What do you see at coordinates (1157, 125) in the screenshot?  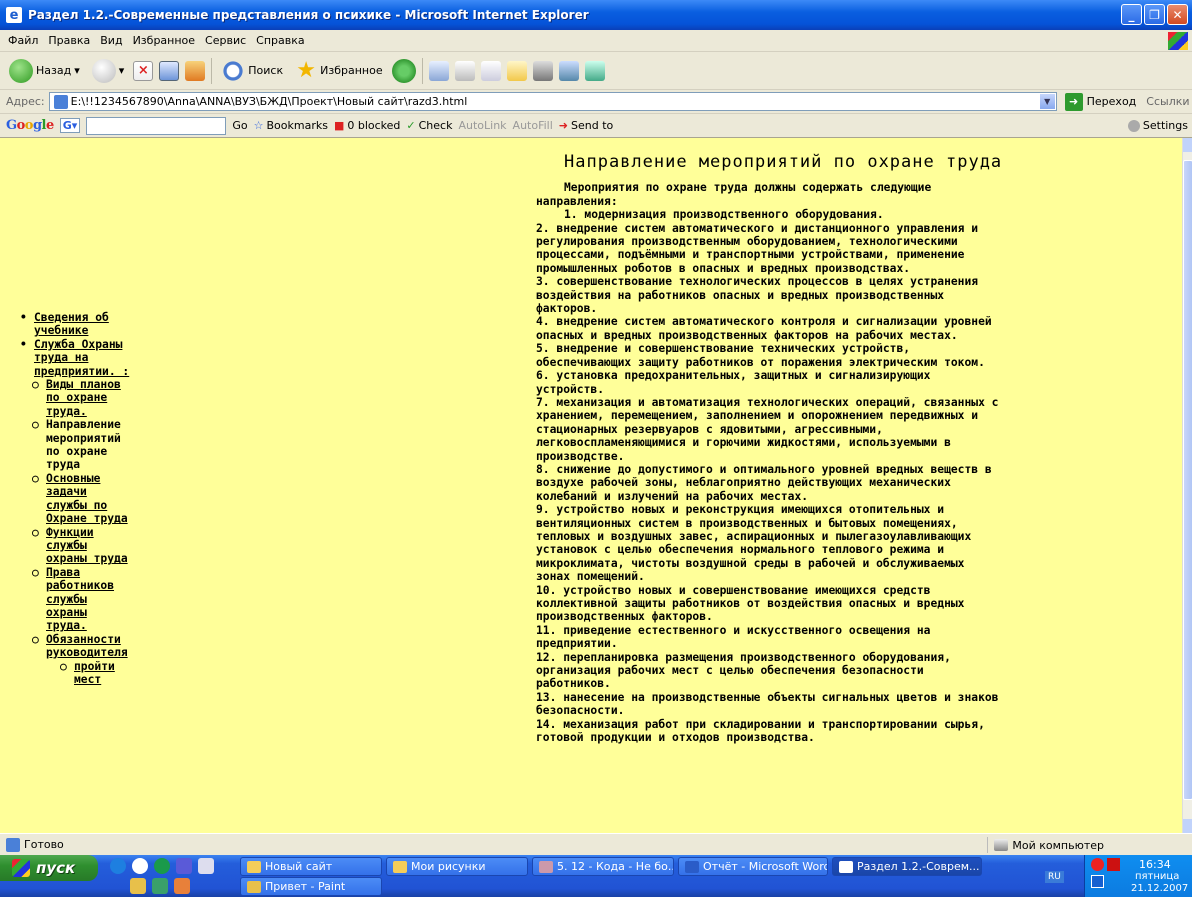 I see `settings-button: Settings` at bounding box center [1157, 125].